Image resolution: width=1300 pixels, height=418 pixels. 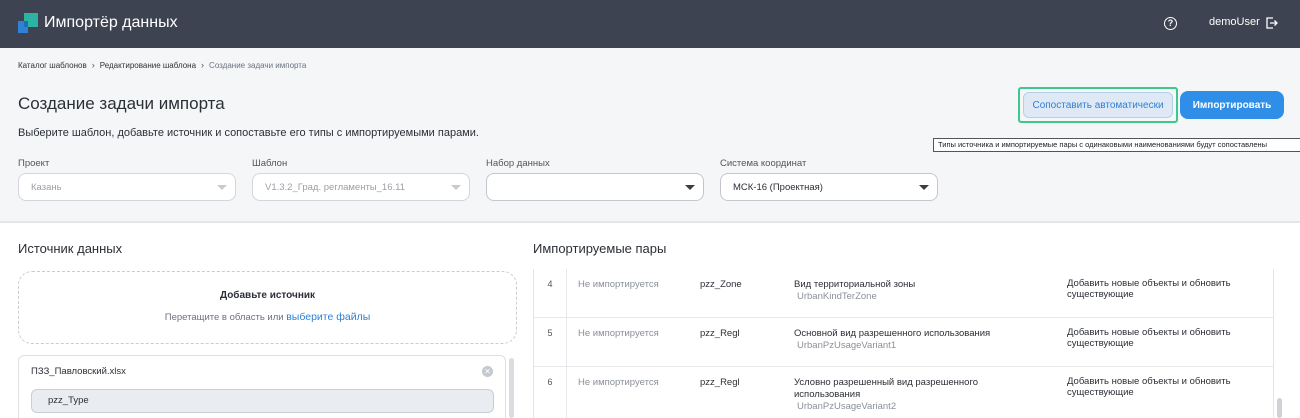 I want to click on choose-files-link: выберите файлы, so click(x=328, y=317).